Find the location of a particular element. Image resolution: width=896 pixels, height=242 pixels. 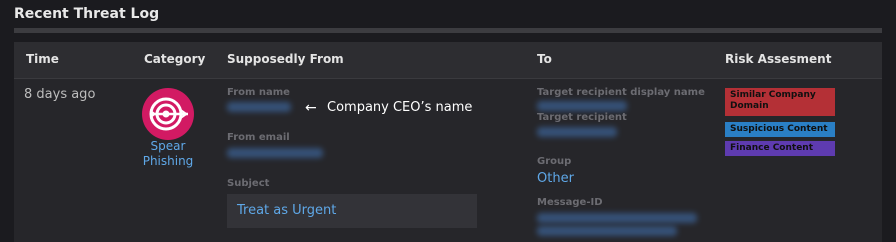

group-value: Other is located at coordinates (555, 178).